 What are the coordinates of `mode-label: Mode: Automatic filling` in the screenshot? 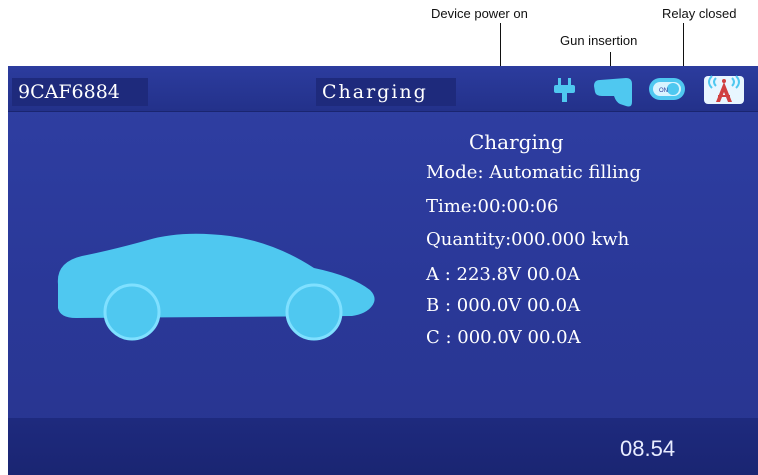 It's located at (533, 172).